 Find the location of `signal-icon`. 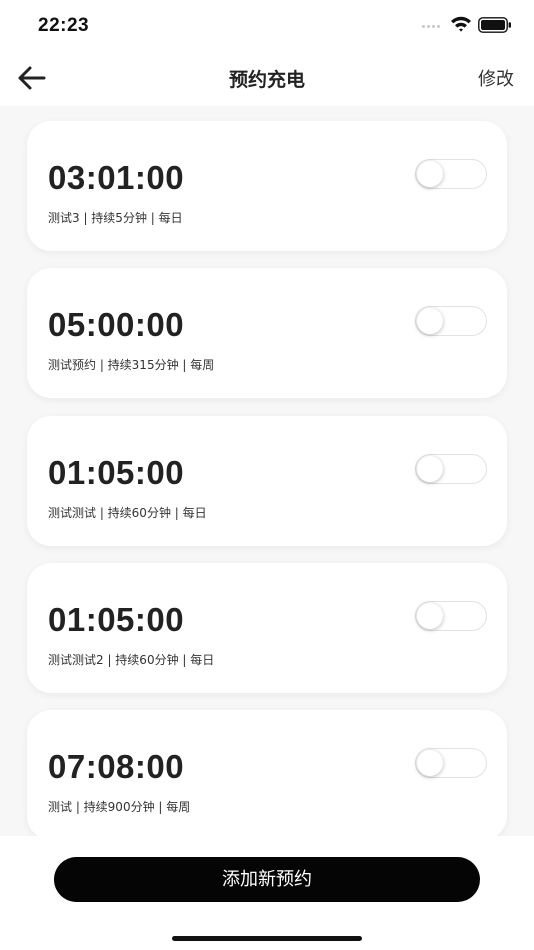

signal-icon is located at coordinates (434, 28).